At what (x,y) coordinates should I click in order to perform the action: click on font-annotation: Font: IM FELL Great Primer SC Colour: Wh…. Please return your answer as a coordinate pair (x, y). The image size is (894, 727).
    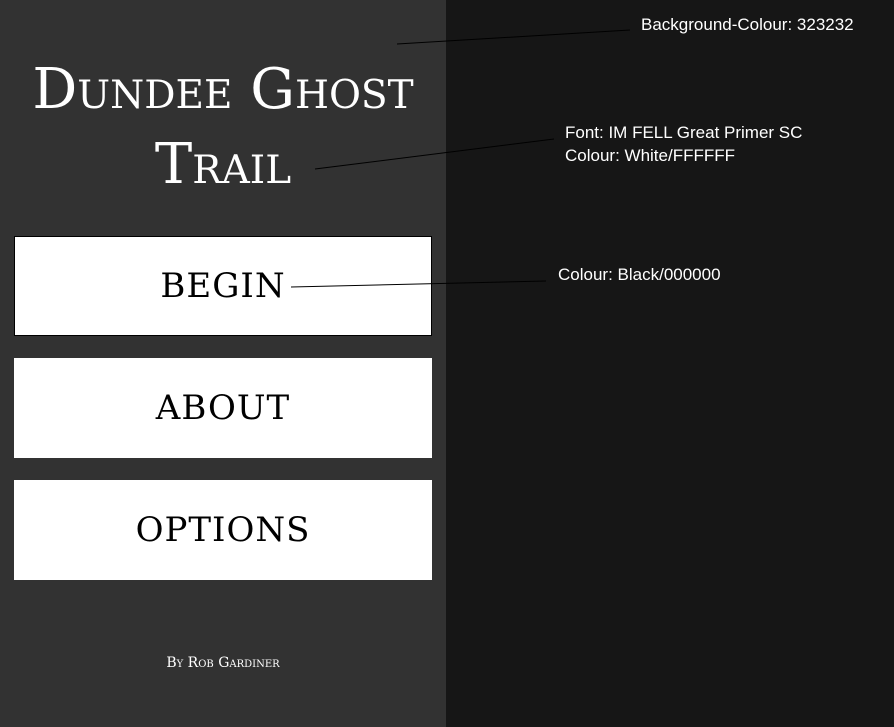
    Looking at the image, I should click on (683, 144).